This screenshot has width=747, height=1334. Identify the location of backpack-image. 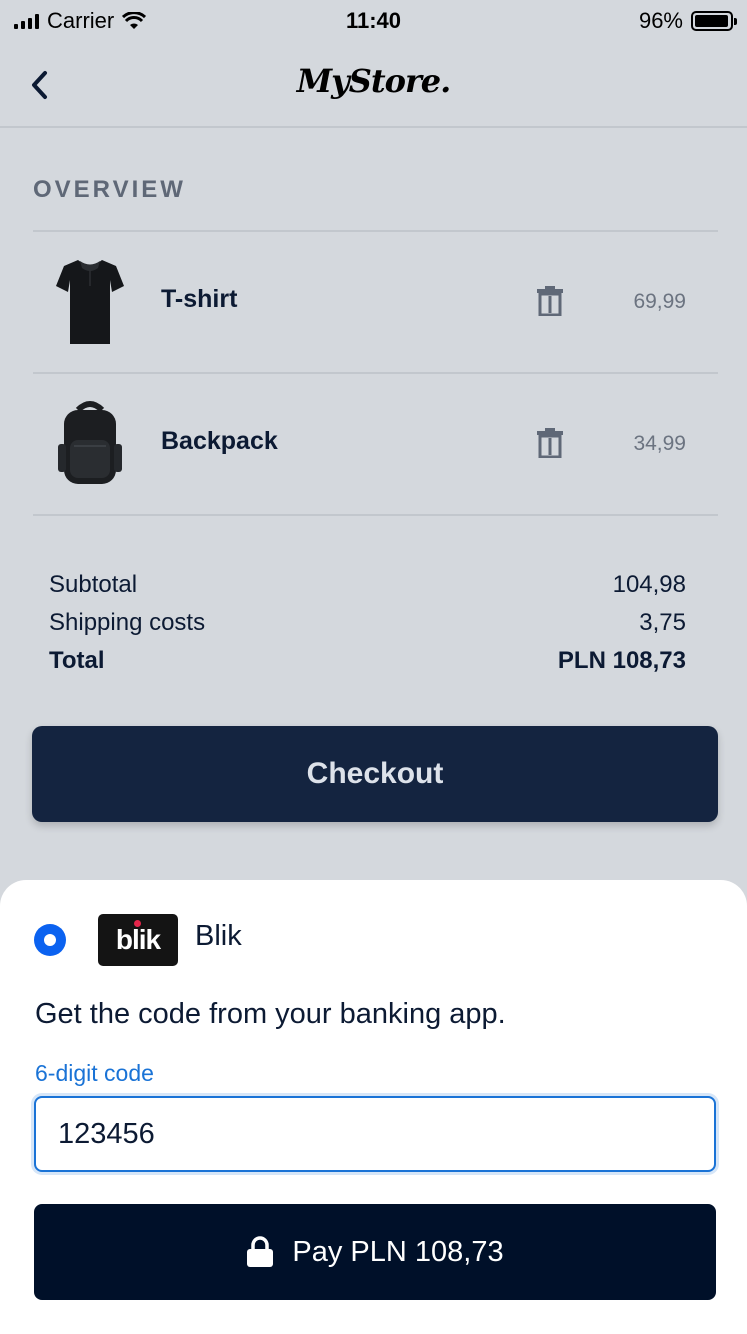
(90, 444).